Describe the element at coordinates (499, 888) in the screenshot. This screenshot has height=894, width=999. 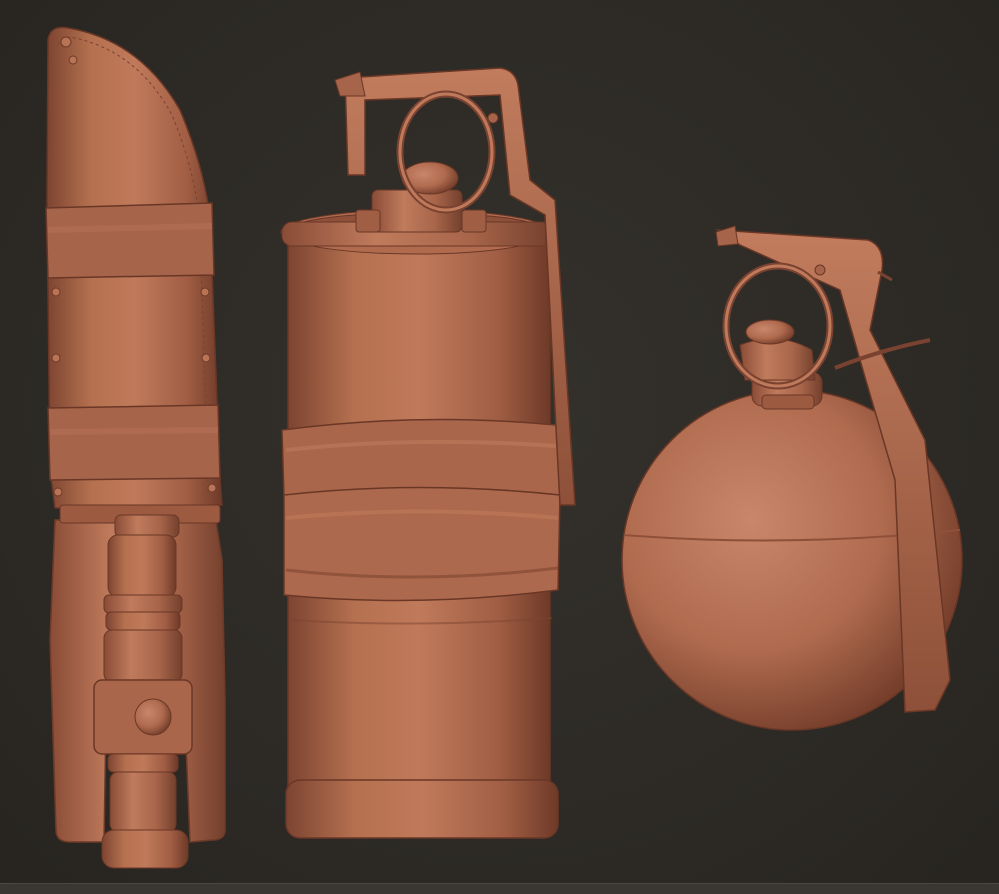
I see `viewport-bottom-bar` at that location.